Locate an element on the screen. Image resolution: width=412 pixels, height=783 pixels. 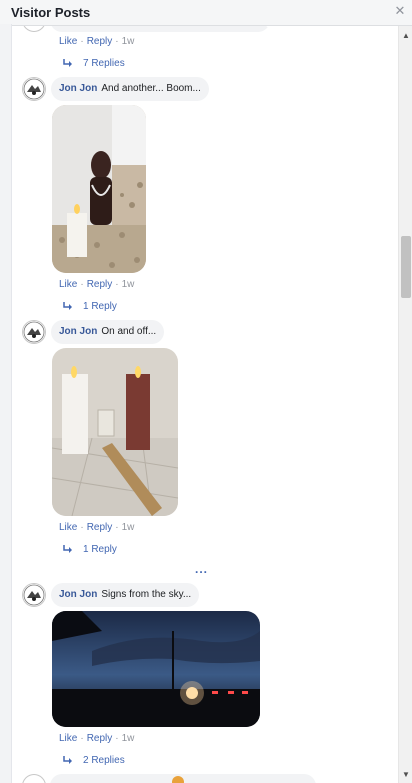
statue-candle-photo is located at coordinates (99, 189).